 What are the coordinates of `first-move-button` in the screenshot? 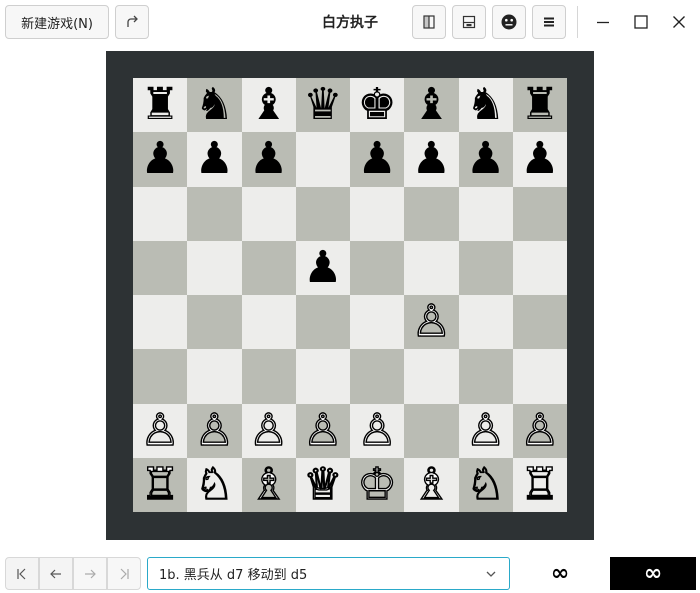 It's located at (22, 573).